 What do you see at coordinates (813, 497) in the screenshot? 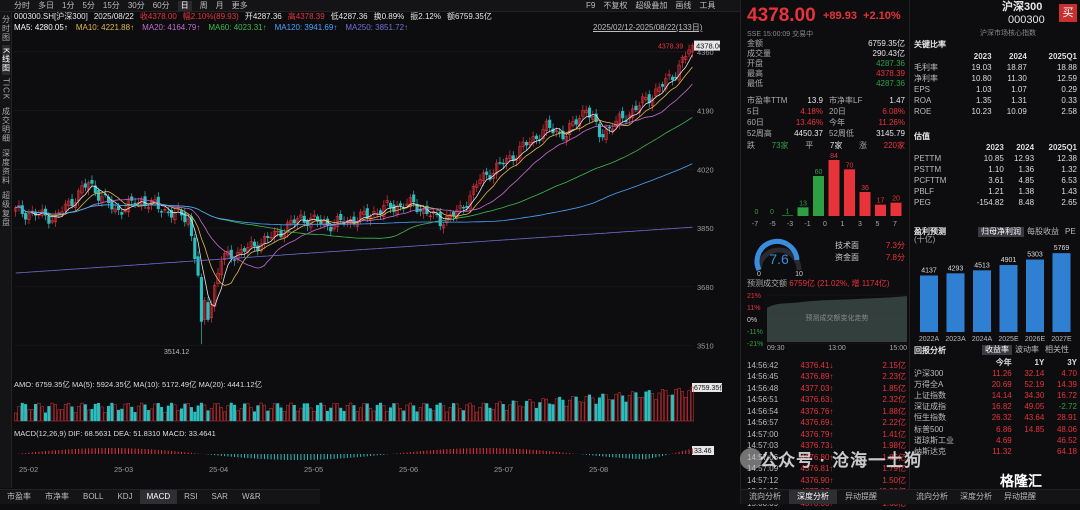
I see `mid-tab-1: 深度分析` at bounding box center [813, 497].